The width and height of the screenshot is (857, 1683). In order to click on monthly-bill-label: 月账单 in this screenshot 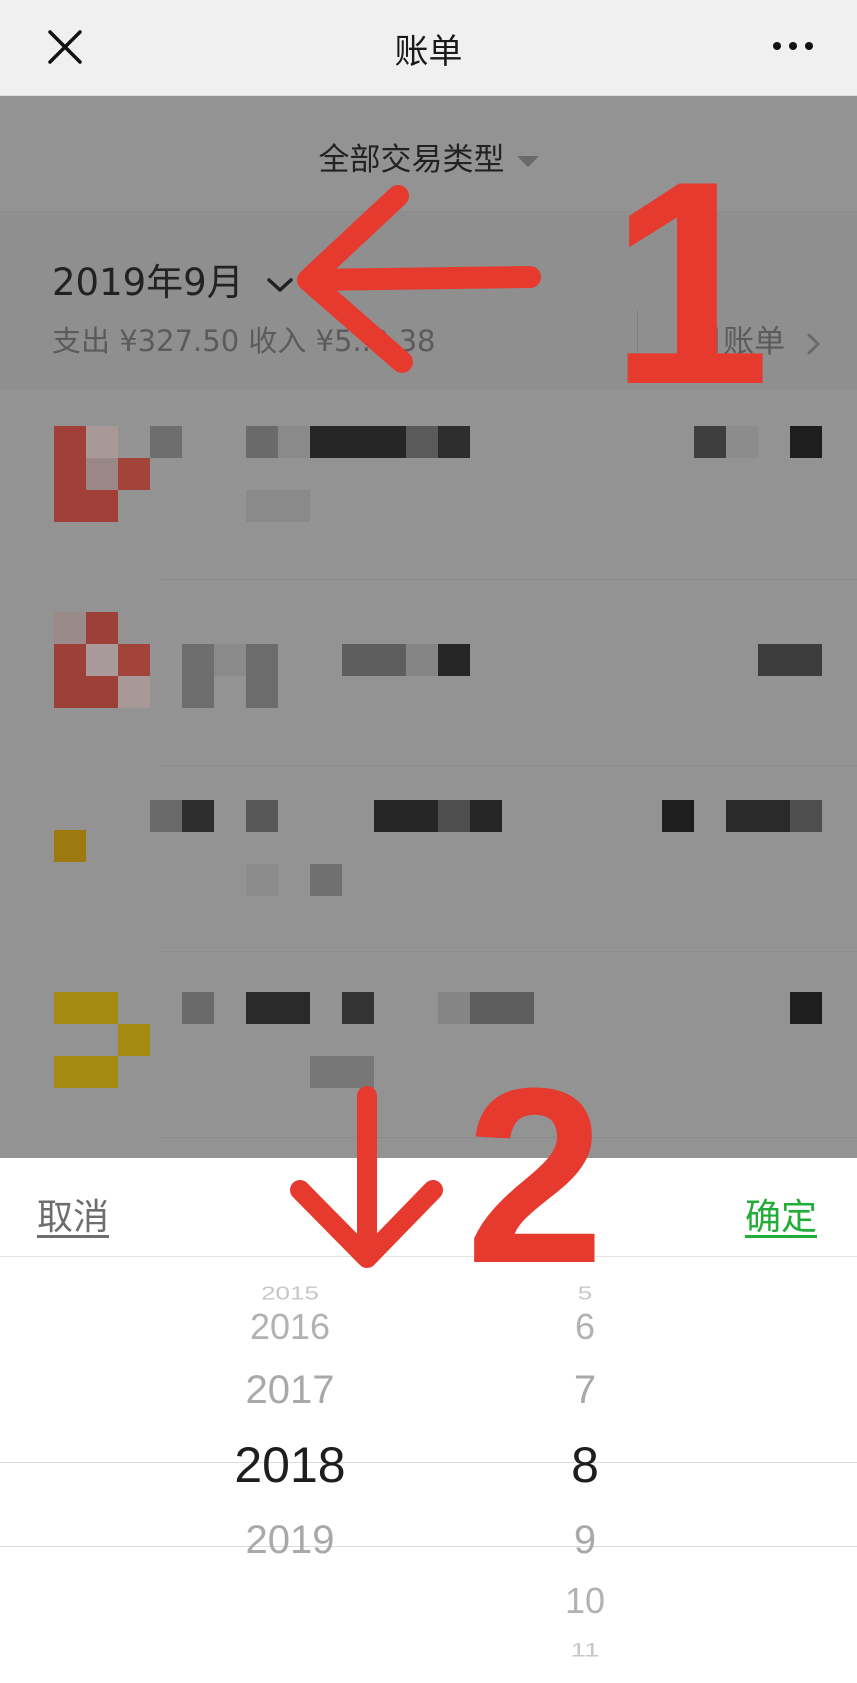, I will do `click(739, 342)`.